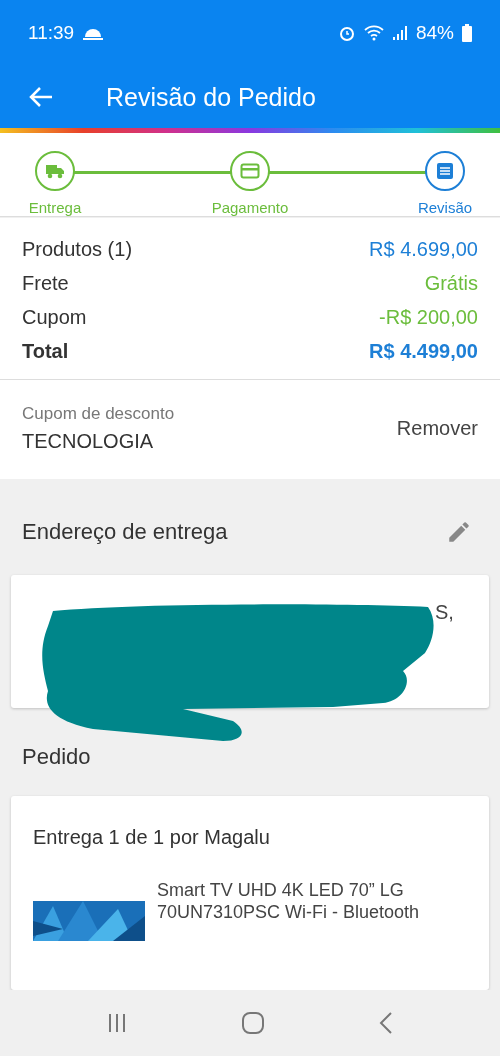  Describe the element at coordinates (98, 414) in the screenshot. I see `coupon-label: Cupom de desconto` at that location.